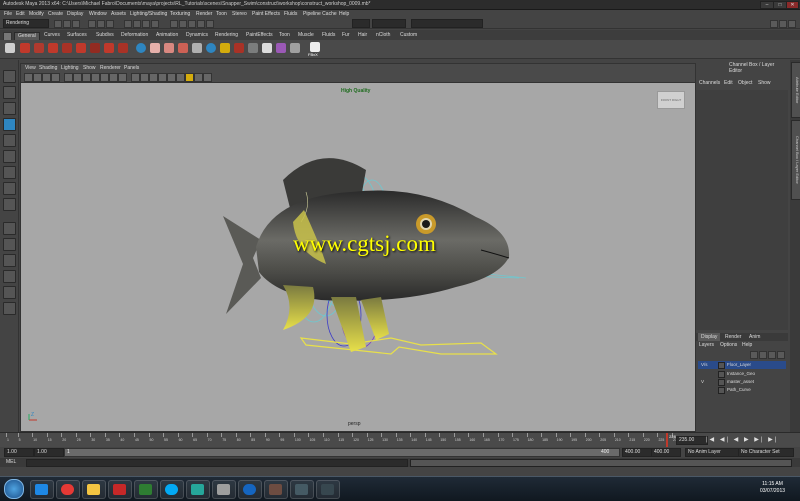 This screenshot has width=800, height=501. I want to click on lasso-tool-icon, so click(9, 92).